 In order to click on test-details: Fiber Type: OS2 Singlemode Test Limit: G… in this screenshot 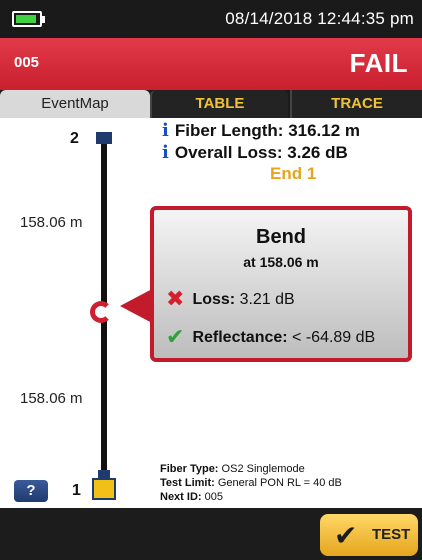, I will do `click(251, 483)`.